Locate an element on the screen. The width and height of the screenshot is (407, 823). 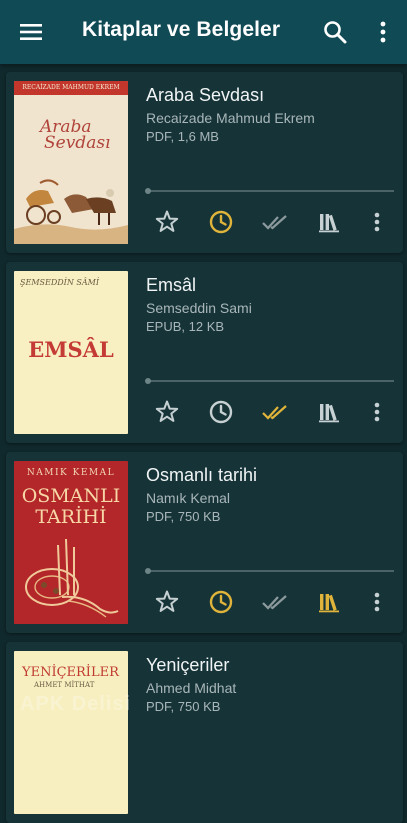
cover-author: AHMET MİTHAT is located at coordinates (64, 685).